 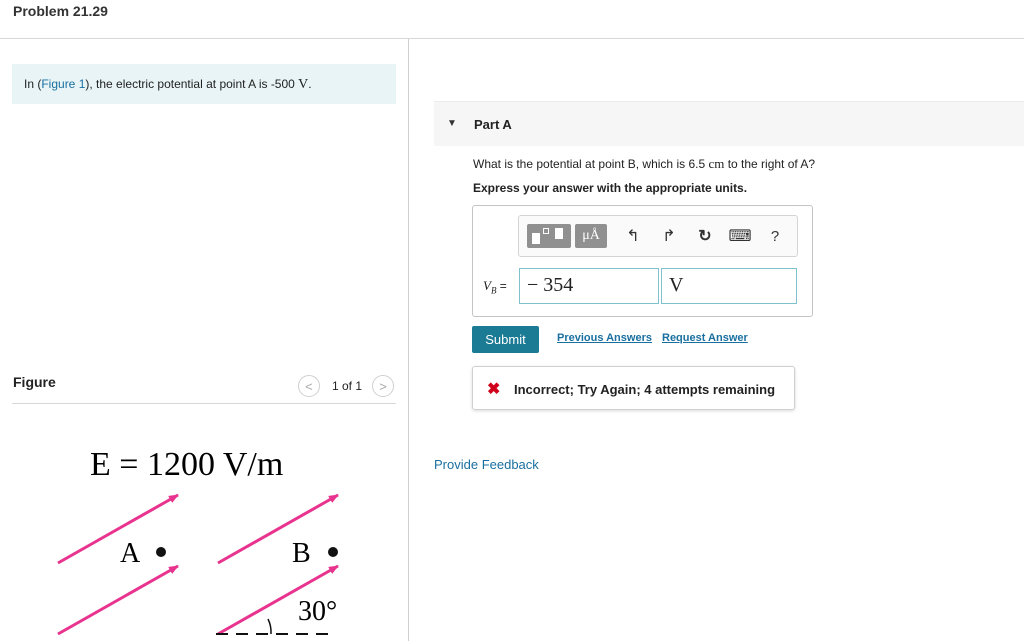 I want to click on answer-unit-input: V, so click(x=729, y=286).